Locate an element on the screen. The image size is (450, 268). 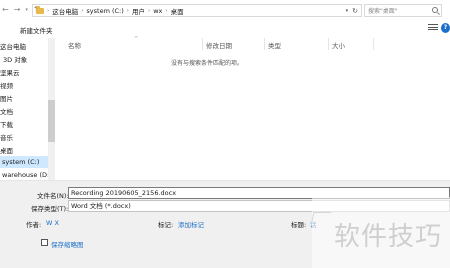
nav-item-this-pc: 这台电脑 is located at coordinates (24, 46).